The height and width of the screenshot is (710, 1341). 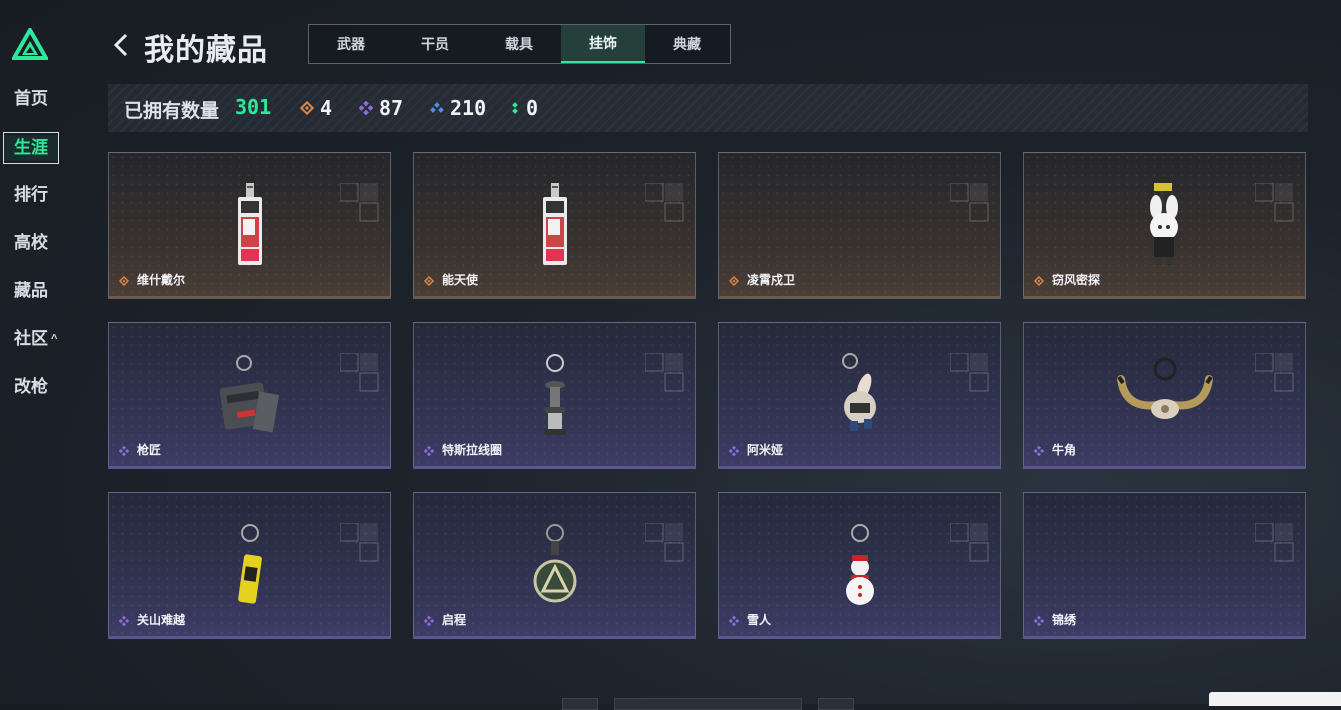 What do you see at coordinates (603, 44) in the screenshot?
I see `tab-charms: 挂饰` at bounding box center [603, 44].